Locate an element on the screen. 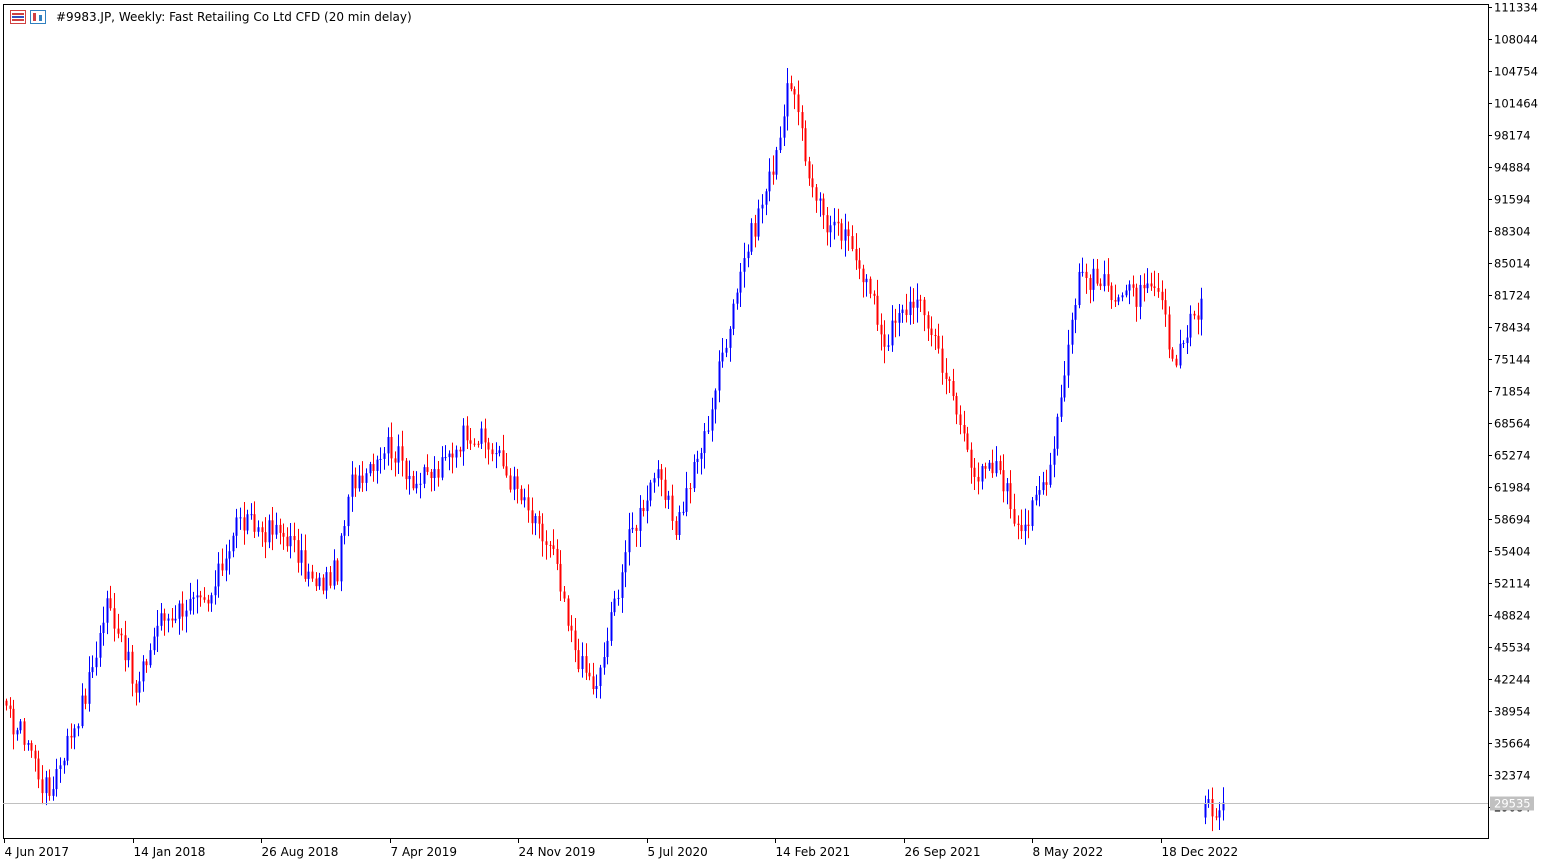 The image size is (1544, 862). candle-chart-icon is located at coordinates (18, 17).